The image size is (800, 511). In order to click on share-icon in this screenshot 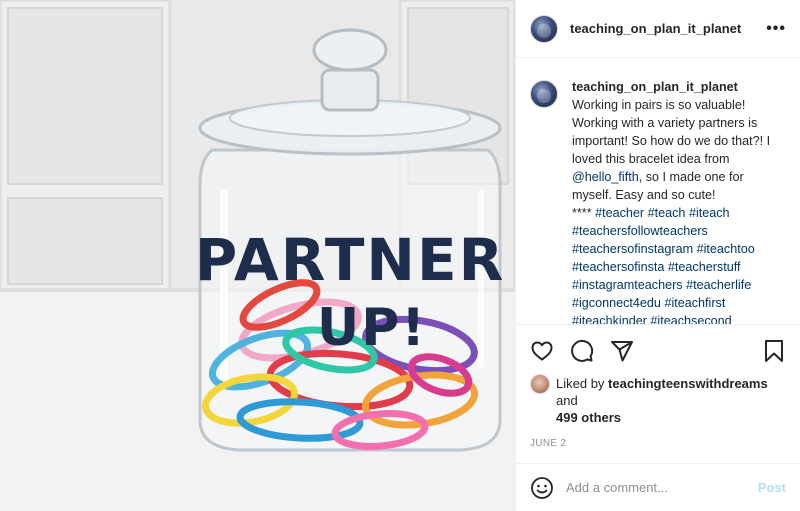, I will do `click(622, 351)`.